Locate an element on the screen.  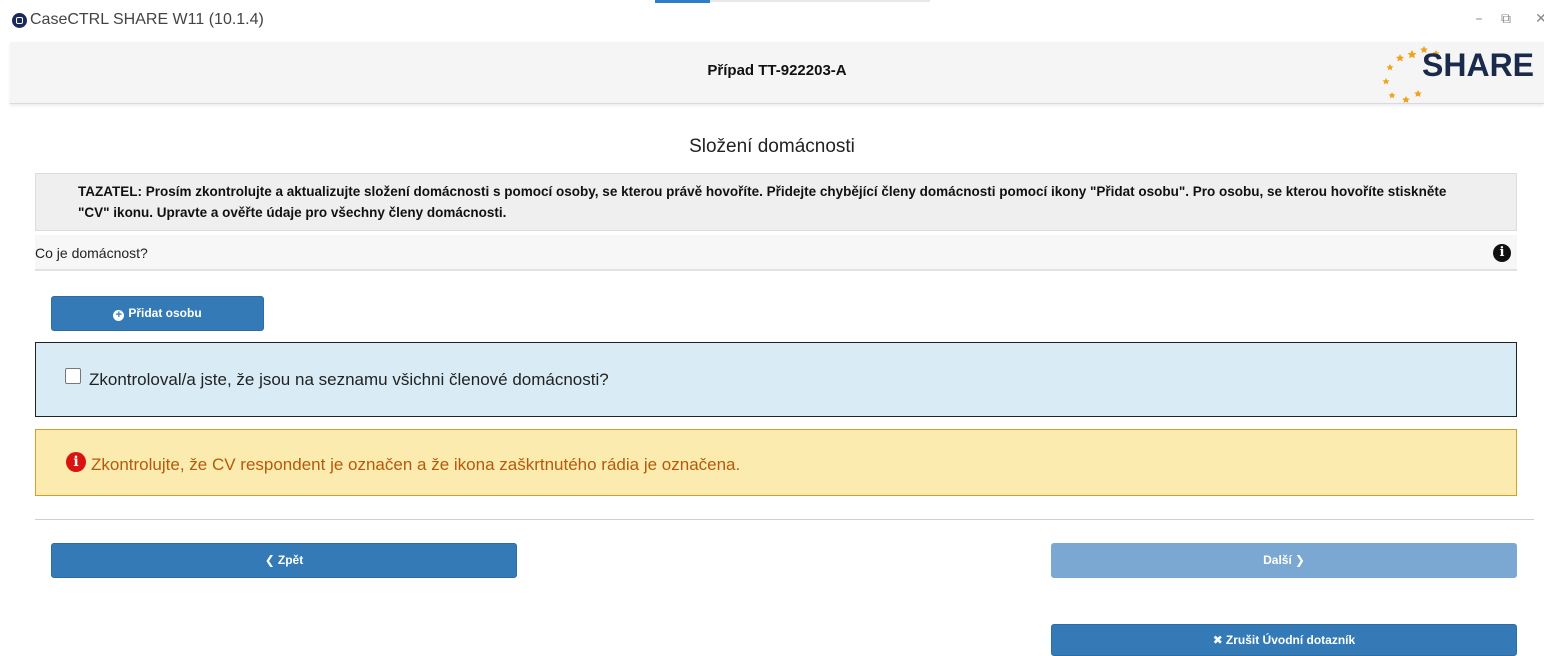
cancel-questionnaire-button: ✖ Zrušit Úvodní dotazník is located at coordinates (1284, 640).